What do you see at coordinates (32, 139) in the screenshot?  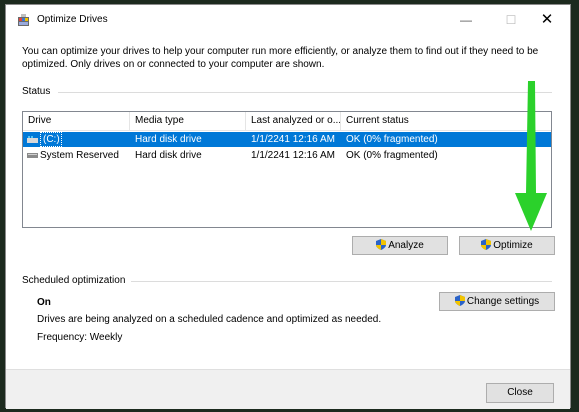 I see `windows-drive-icon` at bounding box center [32, 139].